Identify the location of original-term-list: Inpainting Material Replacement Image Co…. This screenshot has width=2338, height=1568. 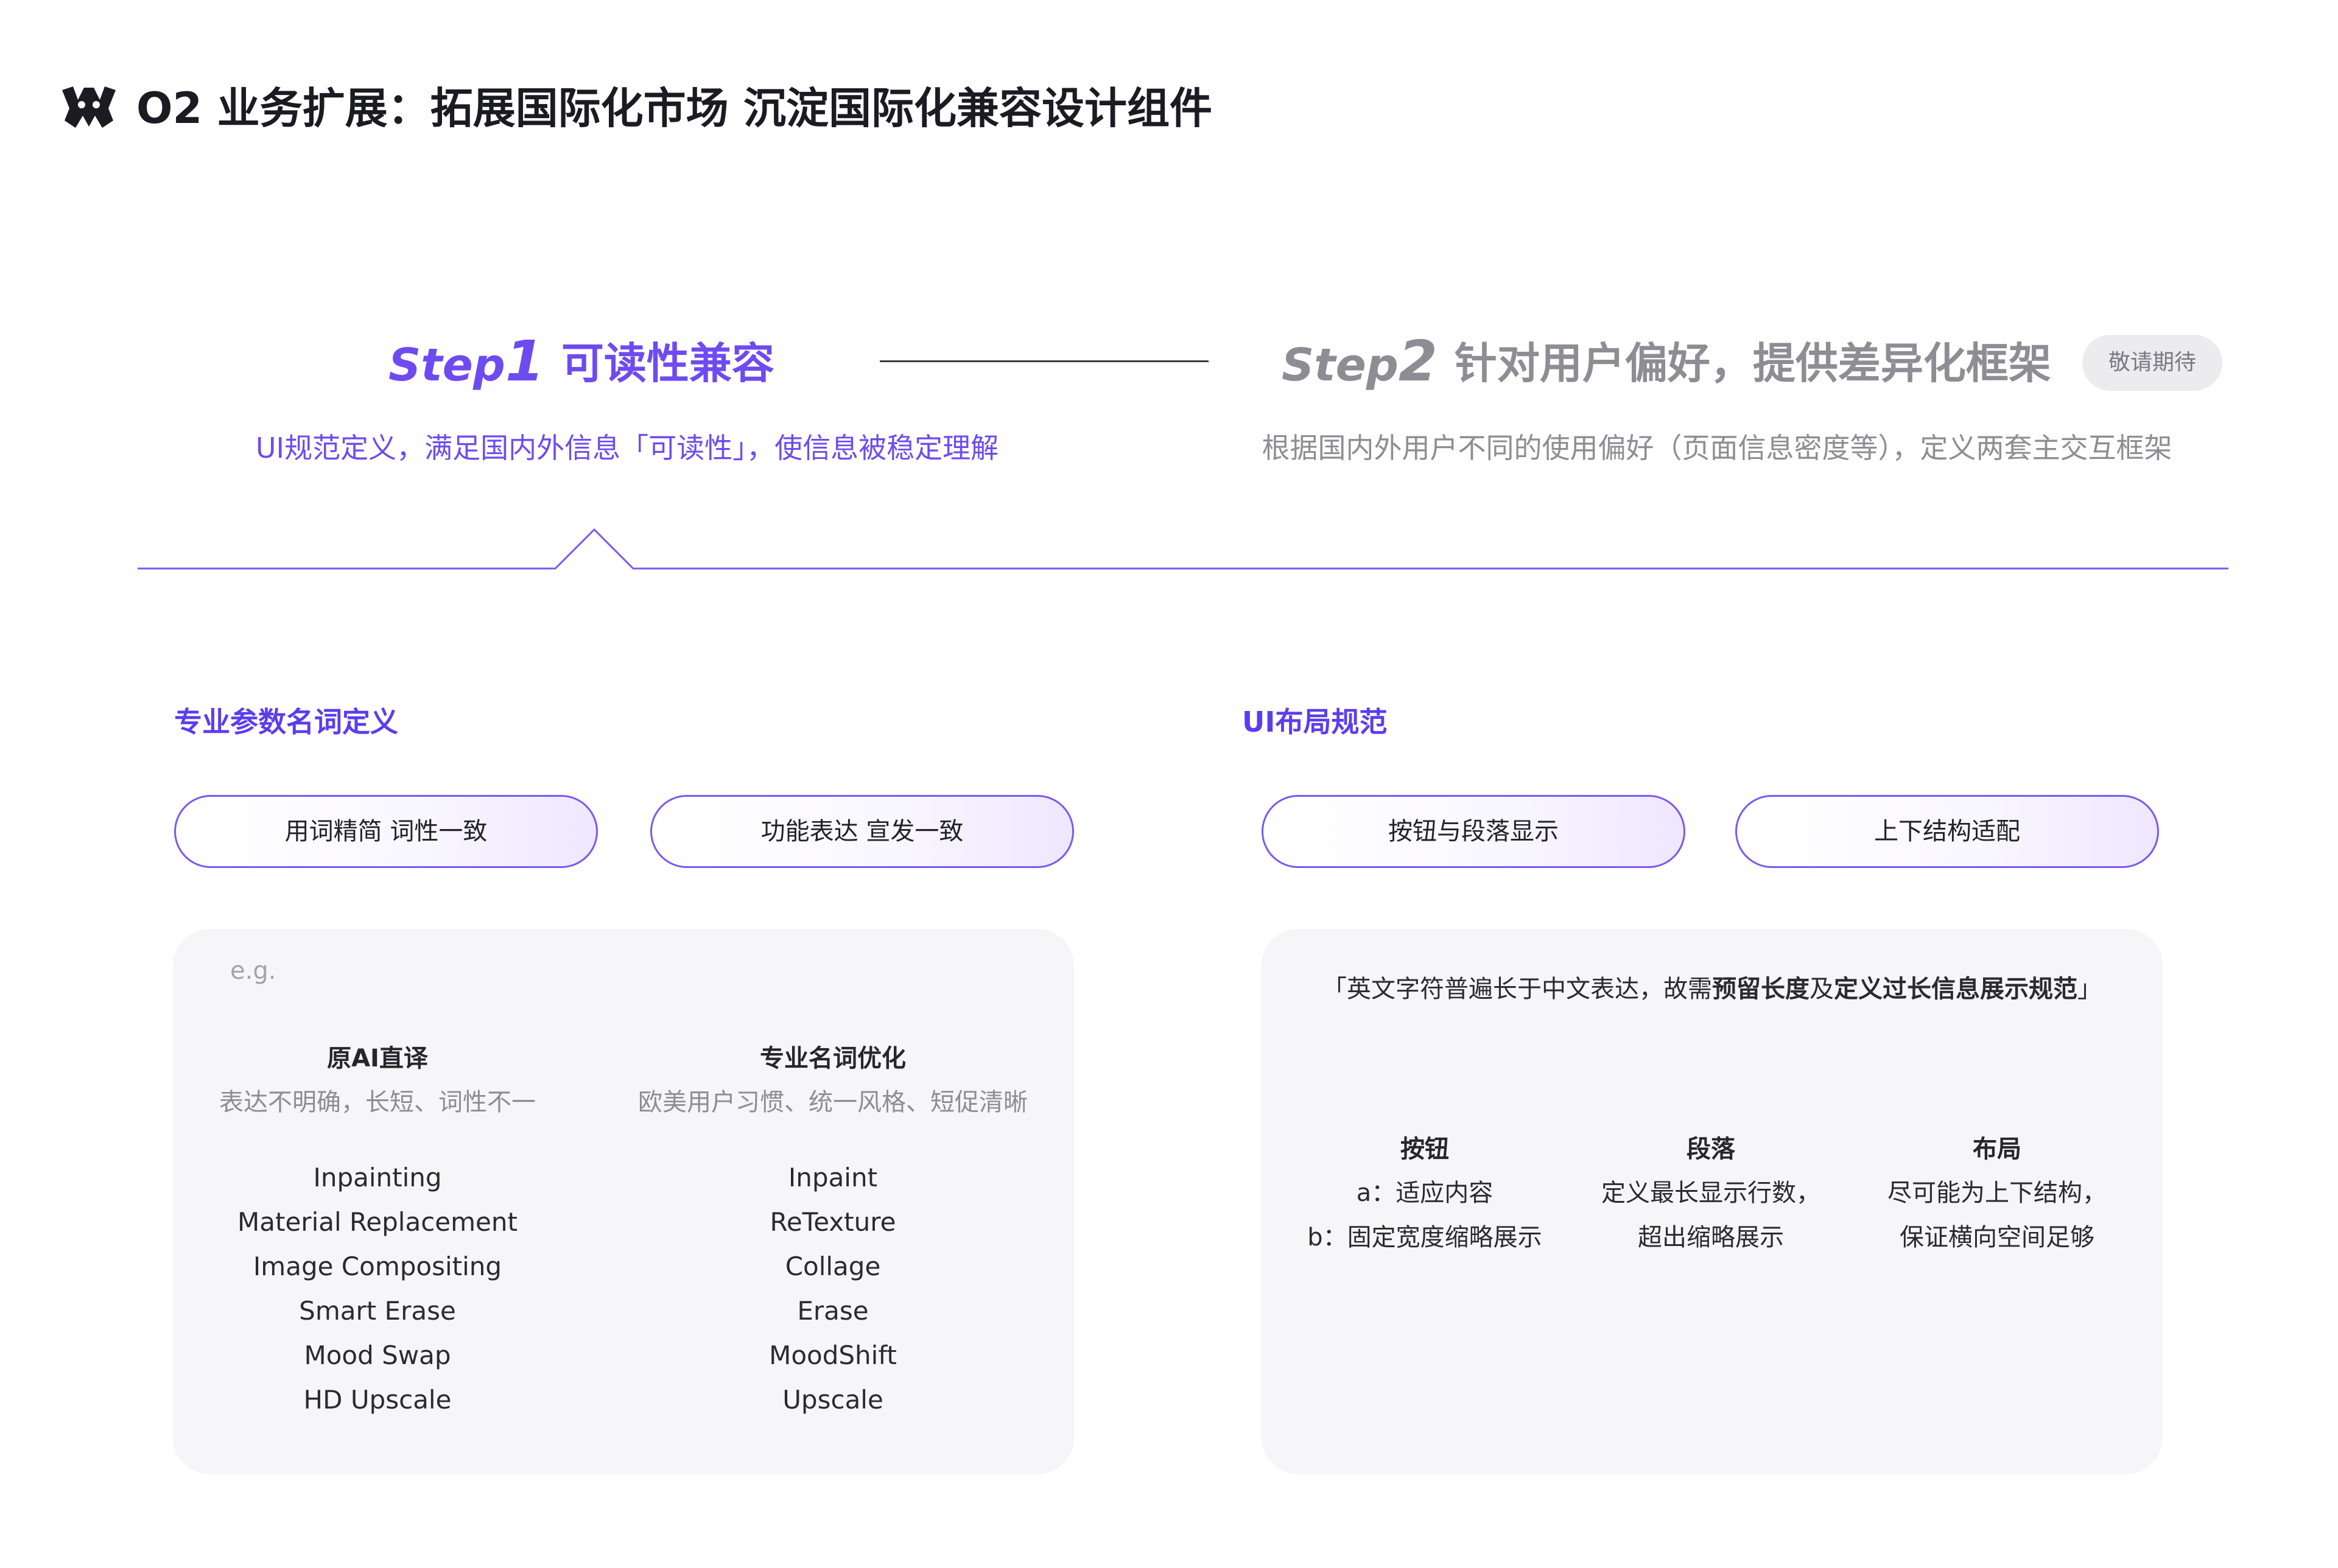
(378, 1288).